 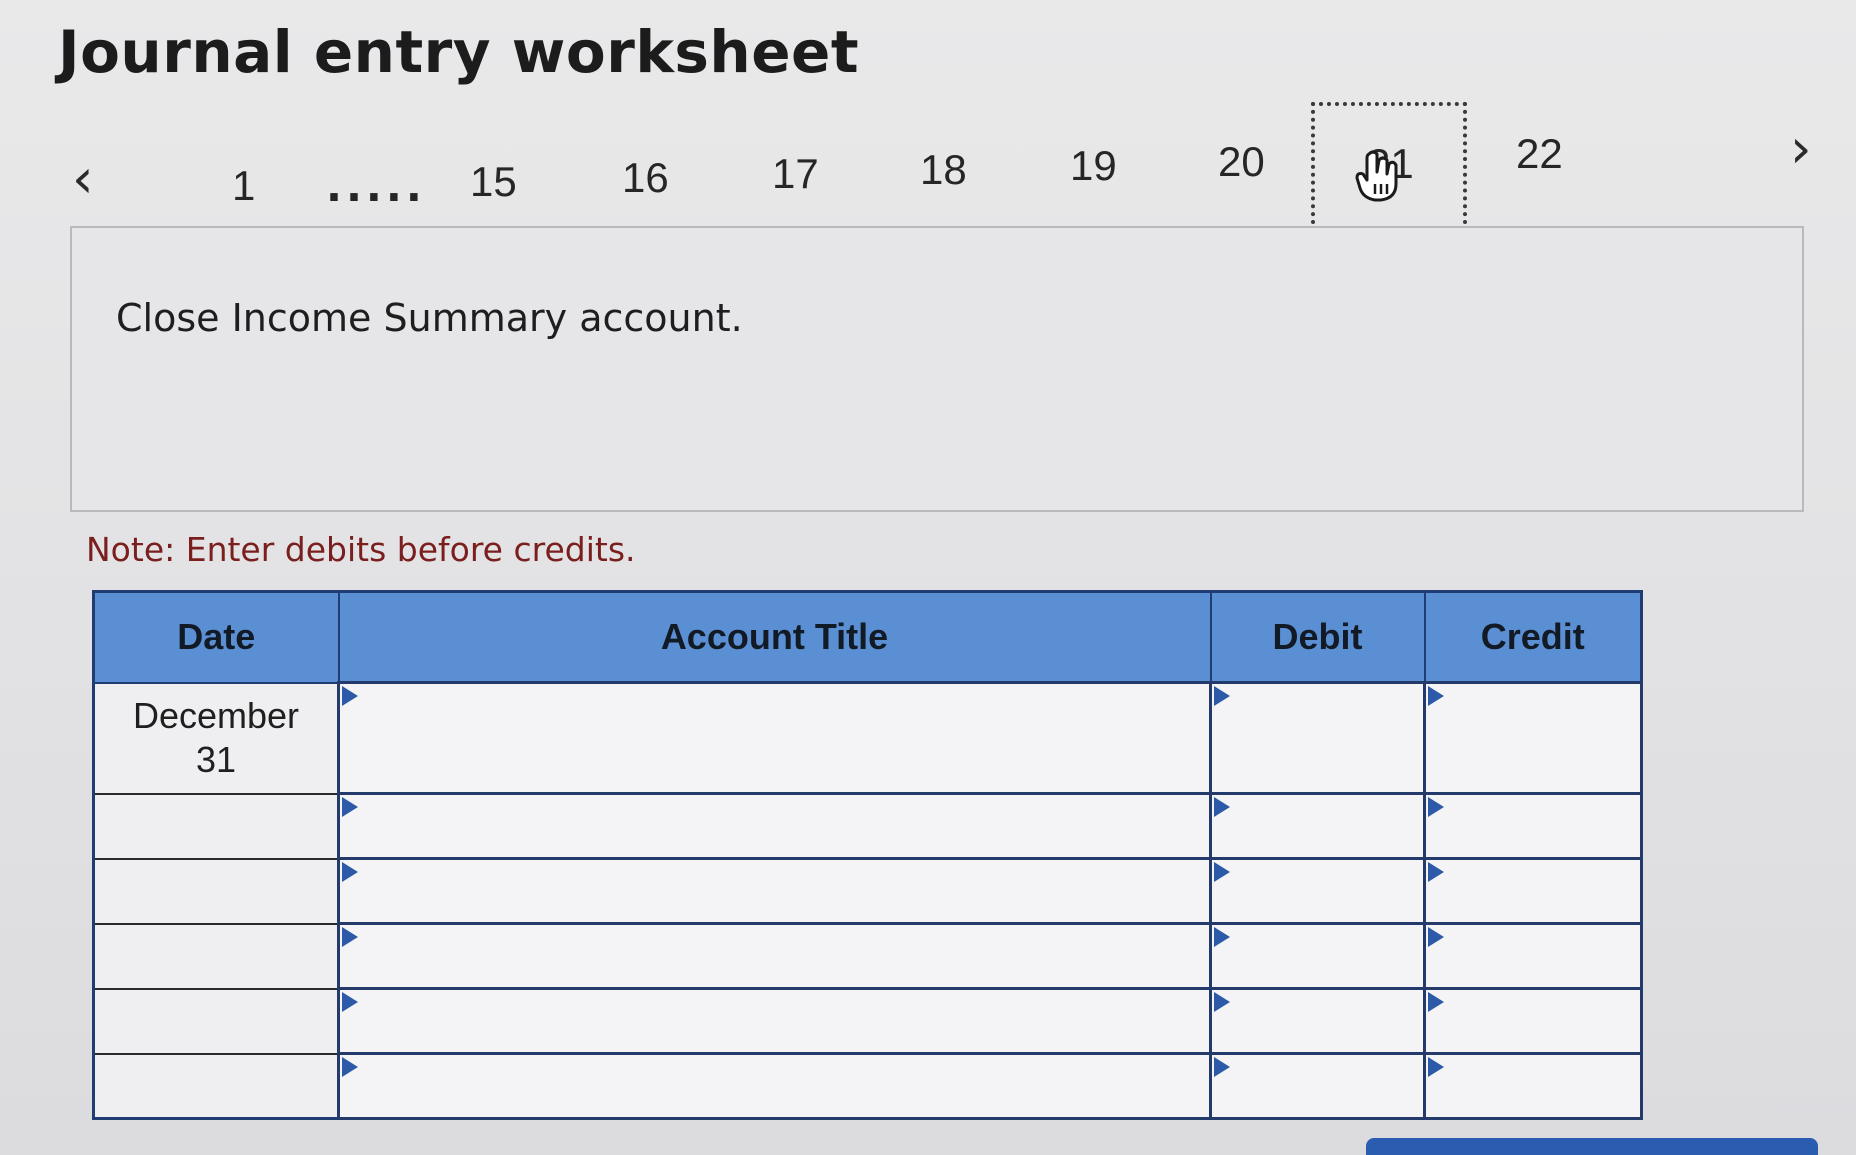 I want to click on date-cell: December 31, so click(x=216, y=738).